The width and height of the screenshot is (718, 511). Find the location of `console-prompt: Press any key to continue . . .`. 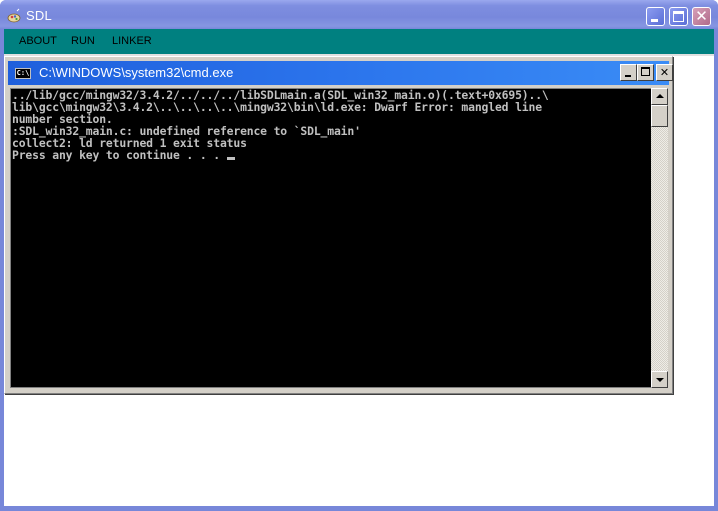

console-prompt: Press any key to continue . . . is located at coordinates (119, 155).